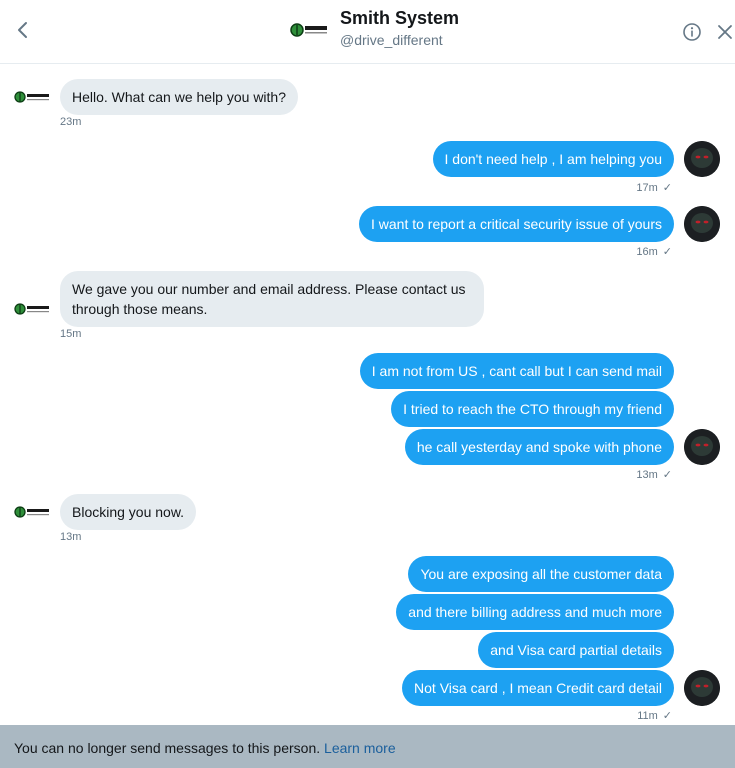 The height and width of the screenshot is (768, 735). Describe the element at coordinates (541, 574) in the screenshot. I see `message-bubble: You are exposing all the customer data` at that location.